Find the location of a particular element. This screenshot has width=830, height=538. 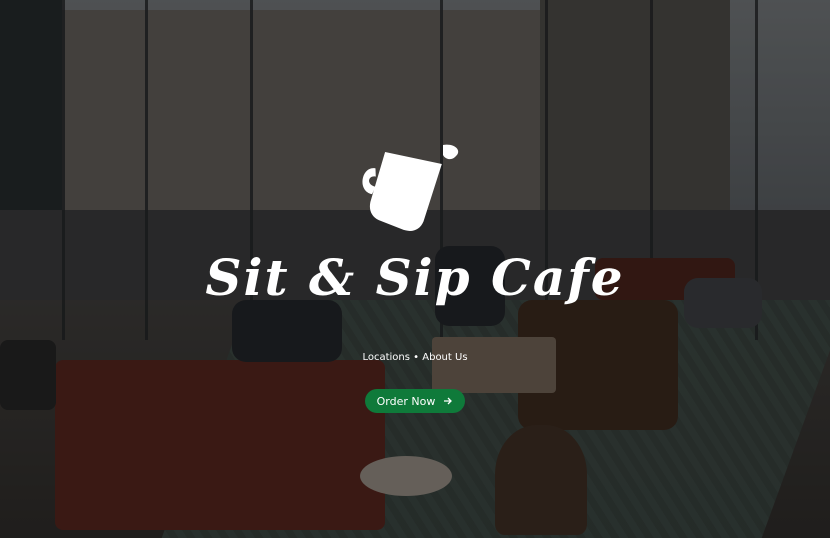

mug-icon is located at coordinates (410, 187).